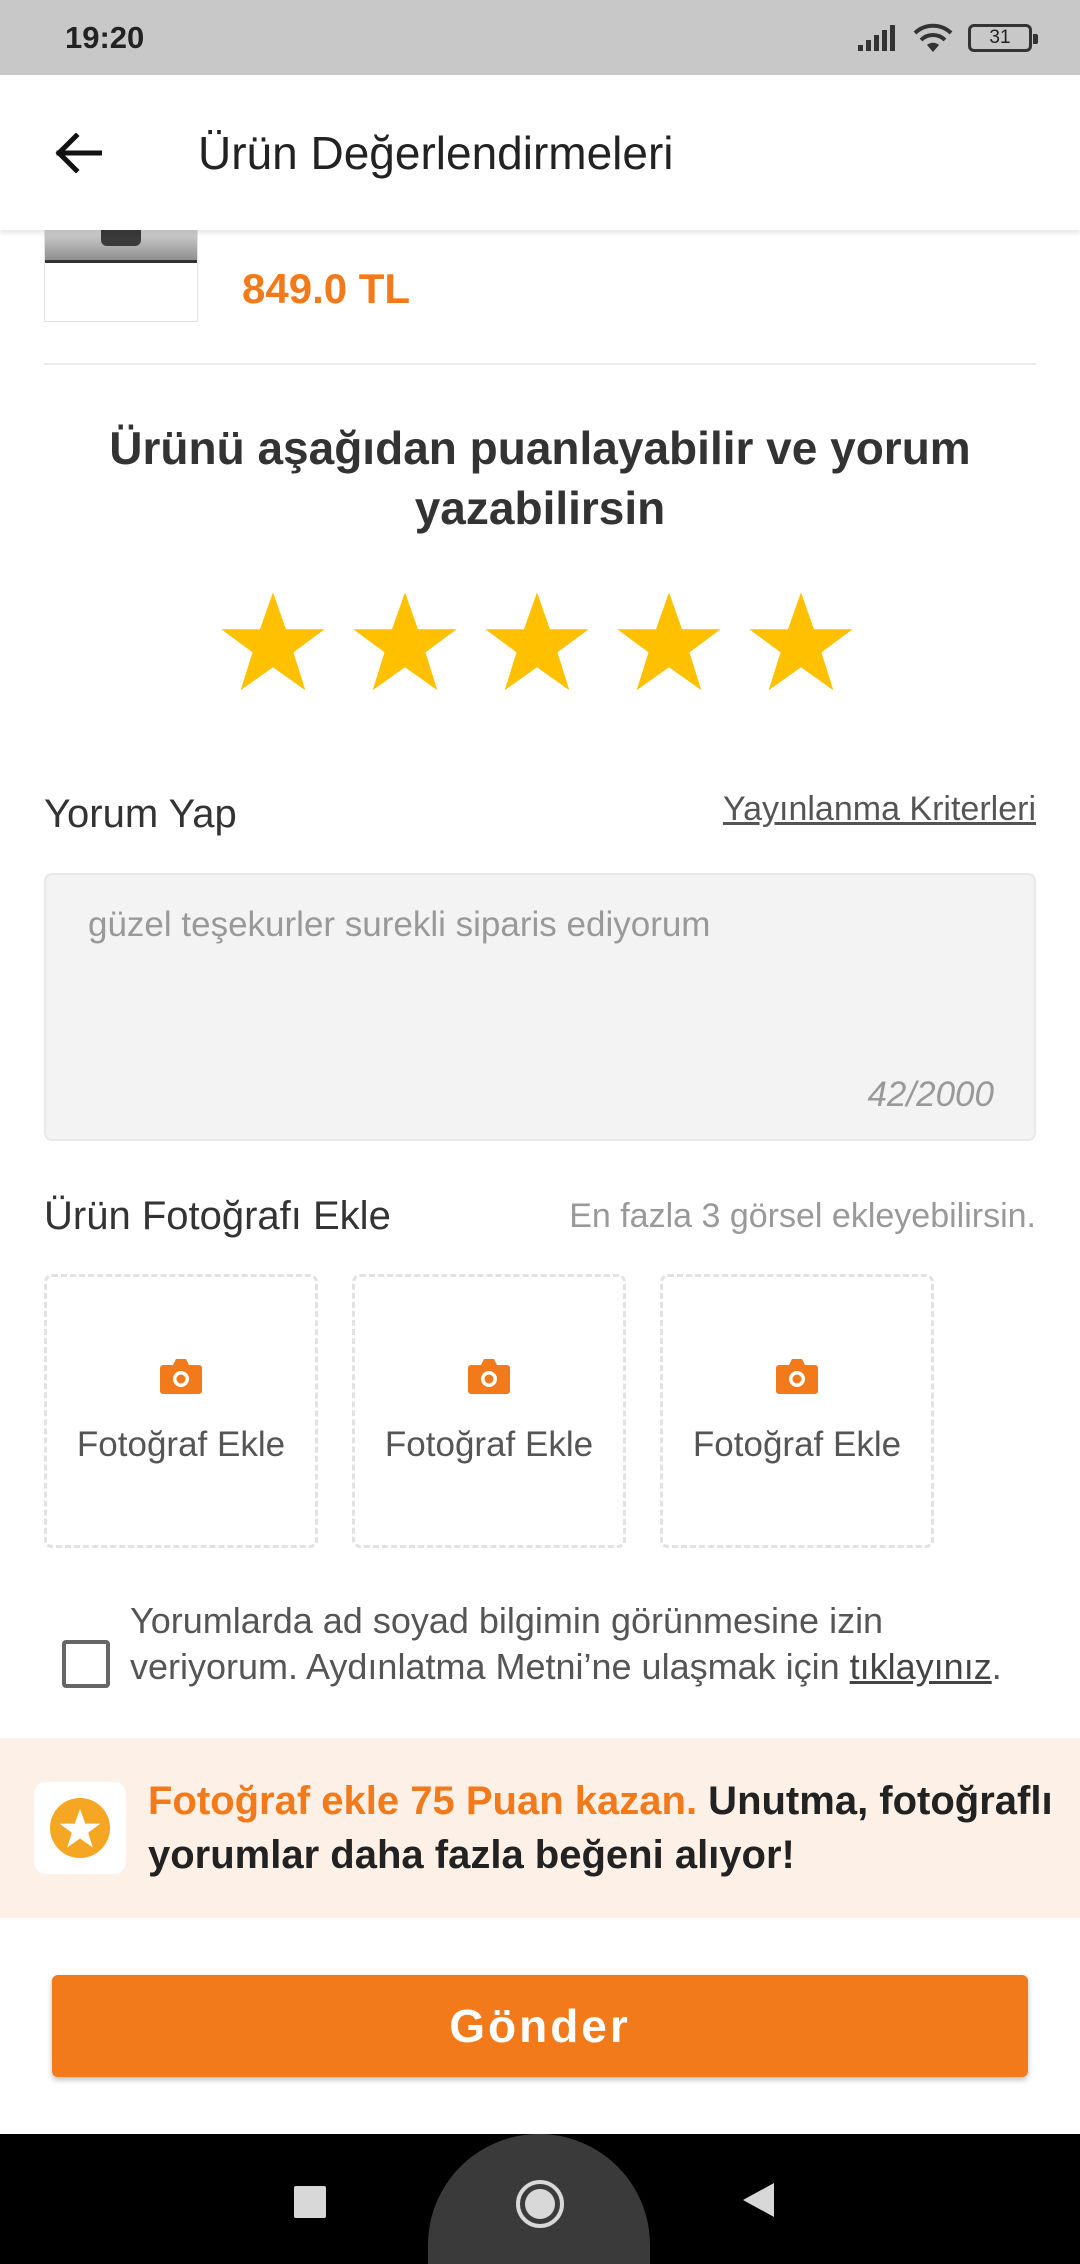  I want to click on arrow-left-icon, so click(78, 152).